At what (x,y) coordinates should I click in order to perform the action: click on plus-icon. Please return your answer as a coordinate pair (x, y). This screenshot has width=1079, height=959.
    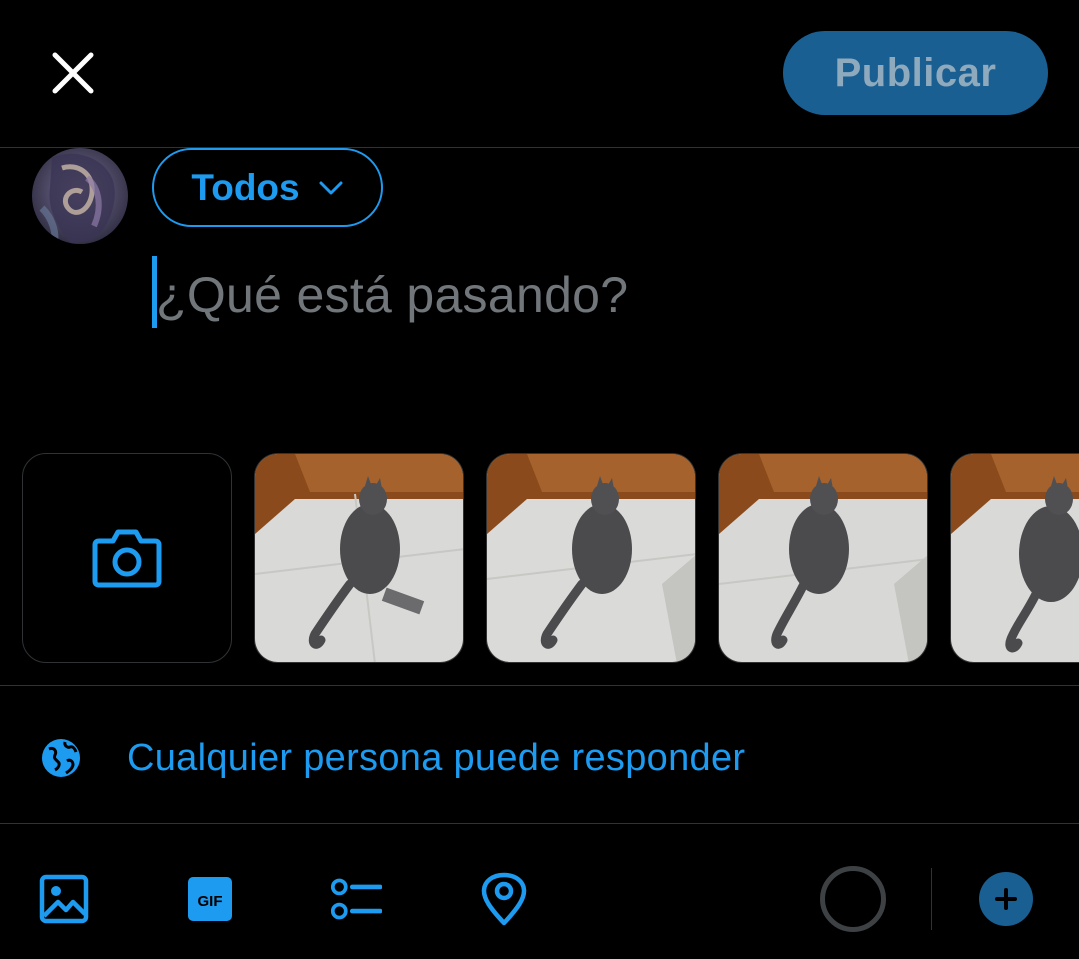
    Looking at the image, I should click on (1006, 899).